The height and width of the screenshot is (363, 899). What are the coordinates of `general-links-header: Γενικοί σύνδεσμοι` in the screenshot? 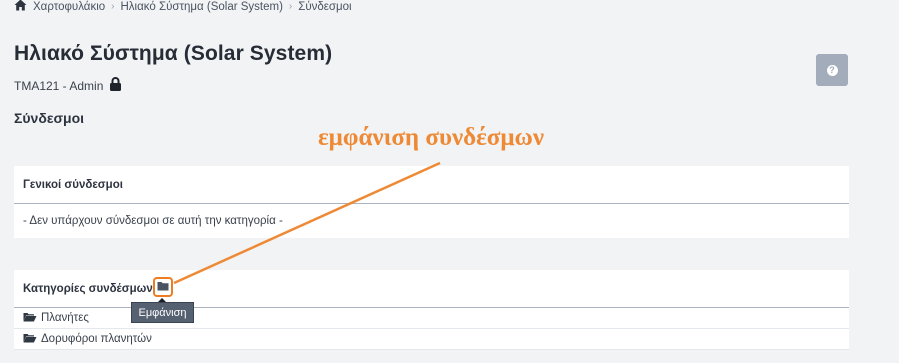 It's located at (431, 185).